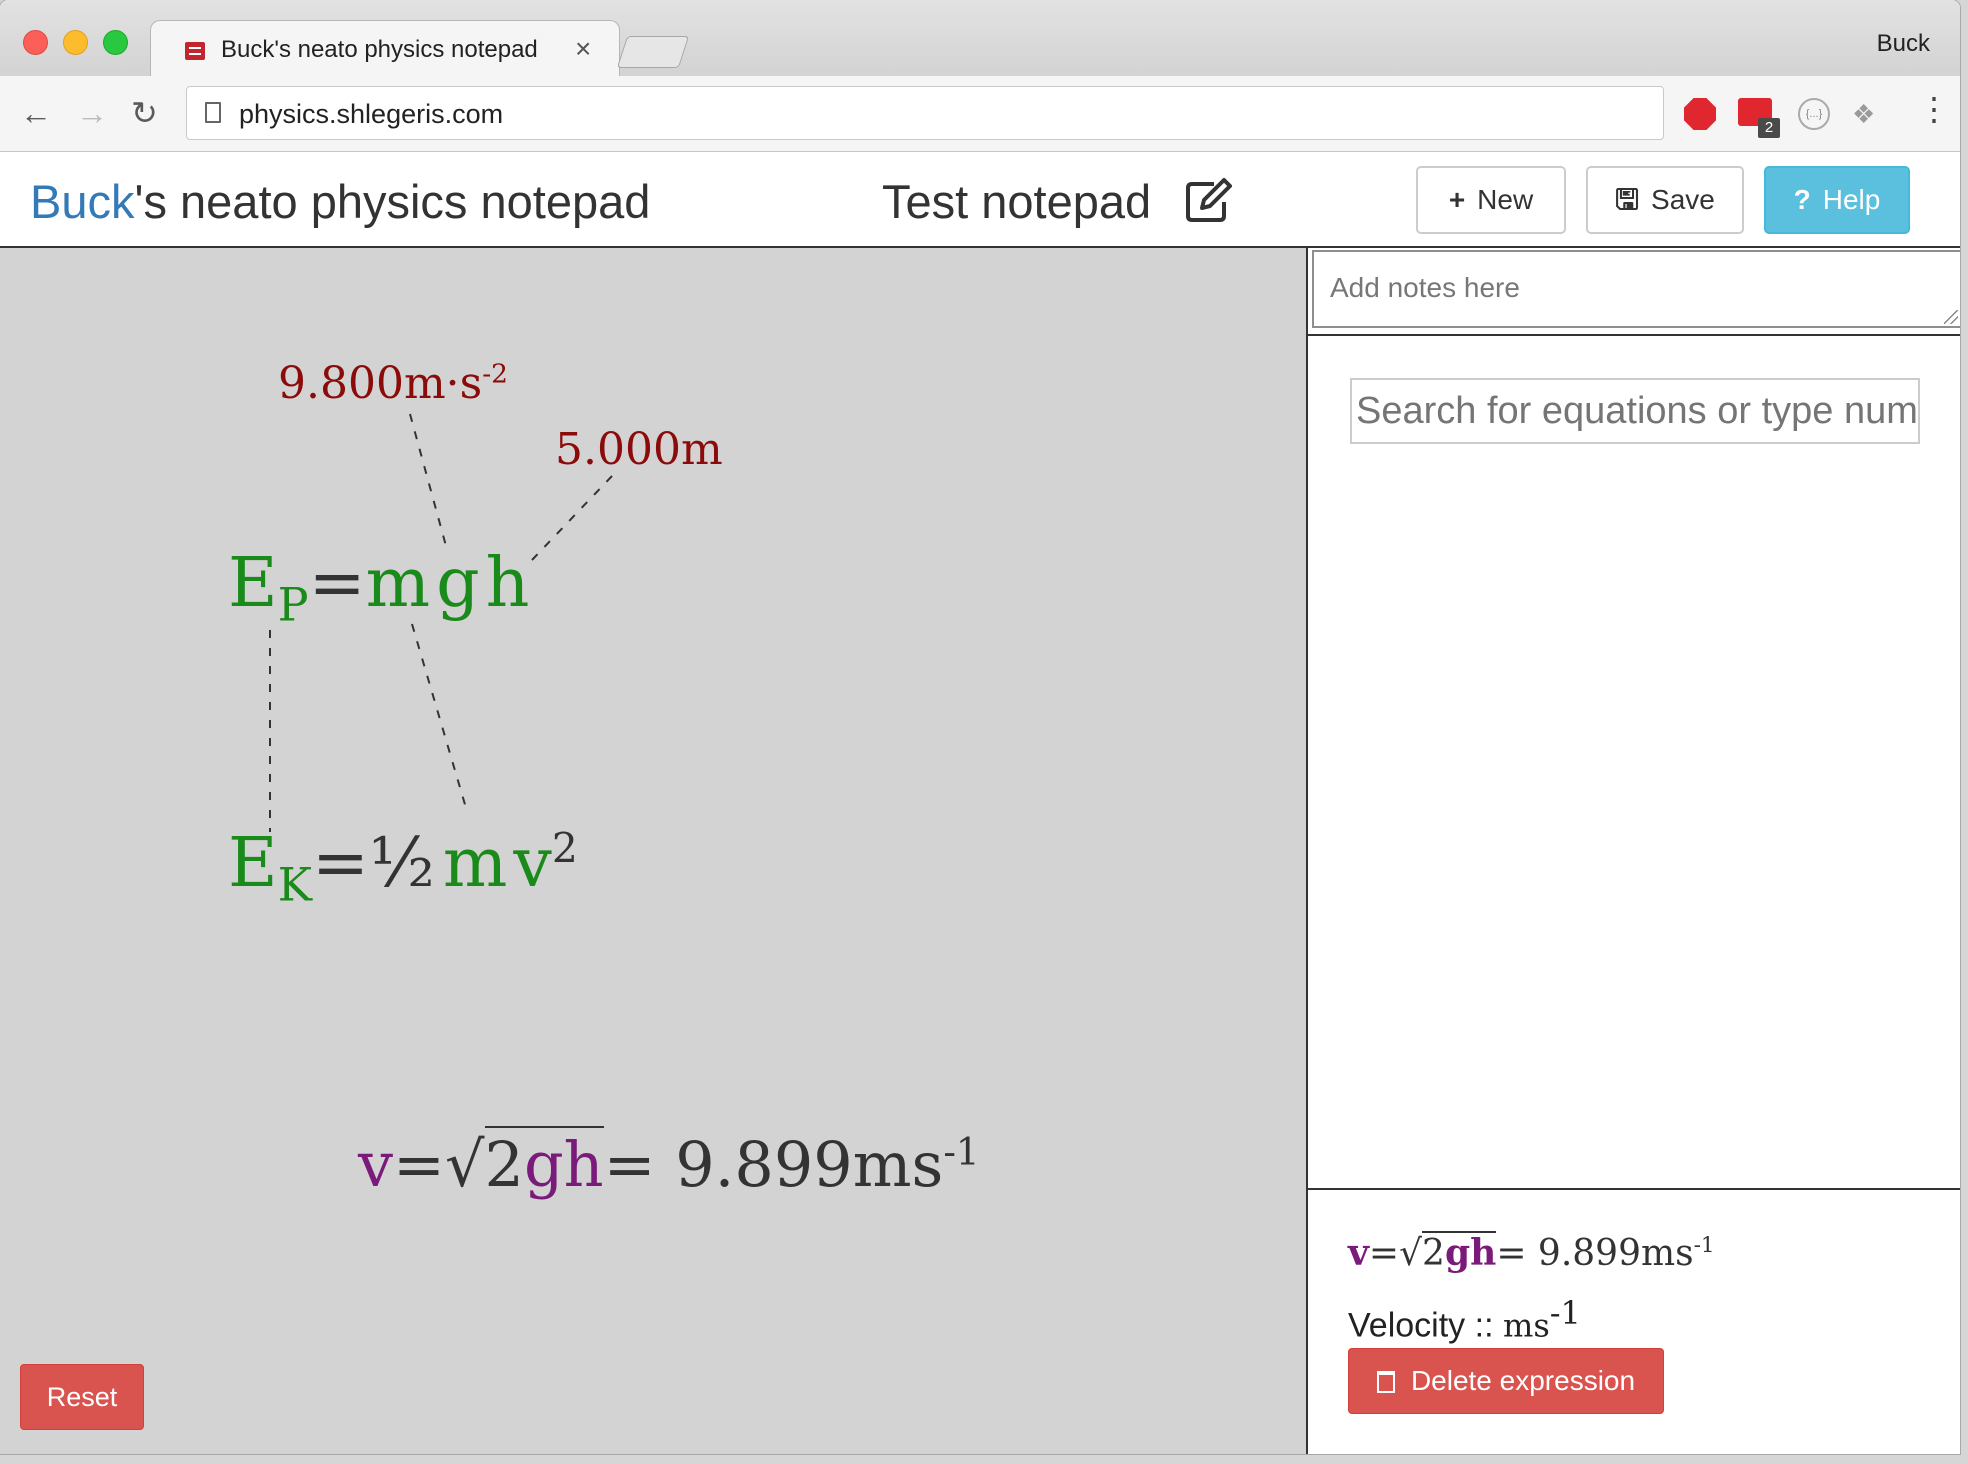 The width and height of the screenshot is (1968, 1464). Describe the element at coordinates (1385, 1382) in the screenshot. I see `trash-icon` at that location.